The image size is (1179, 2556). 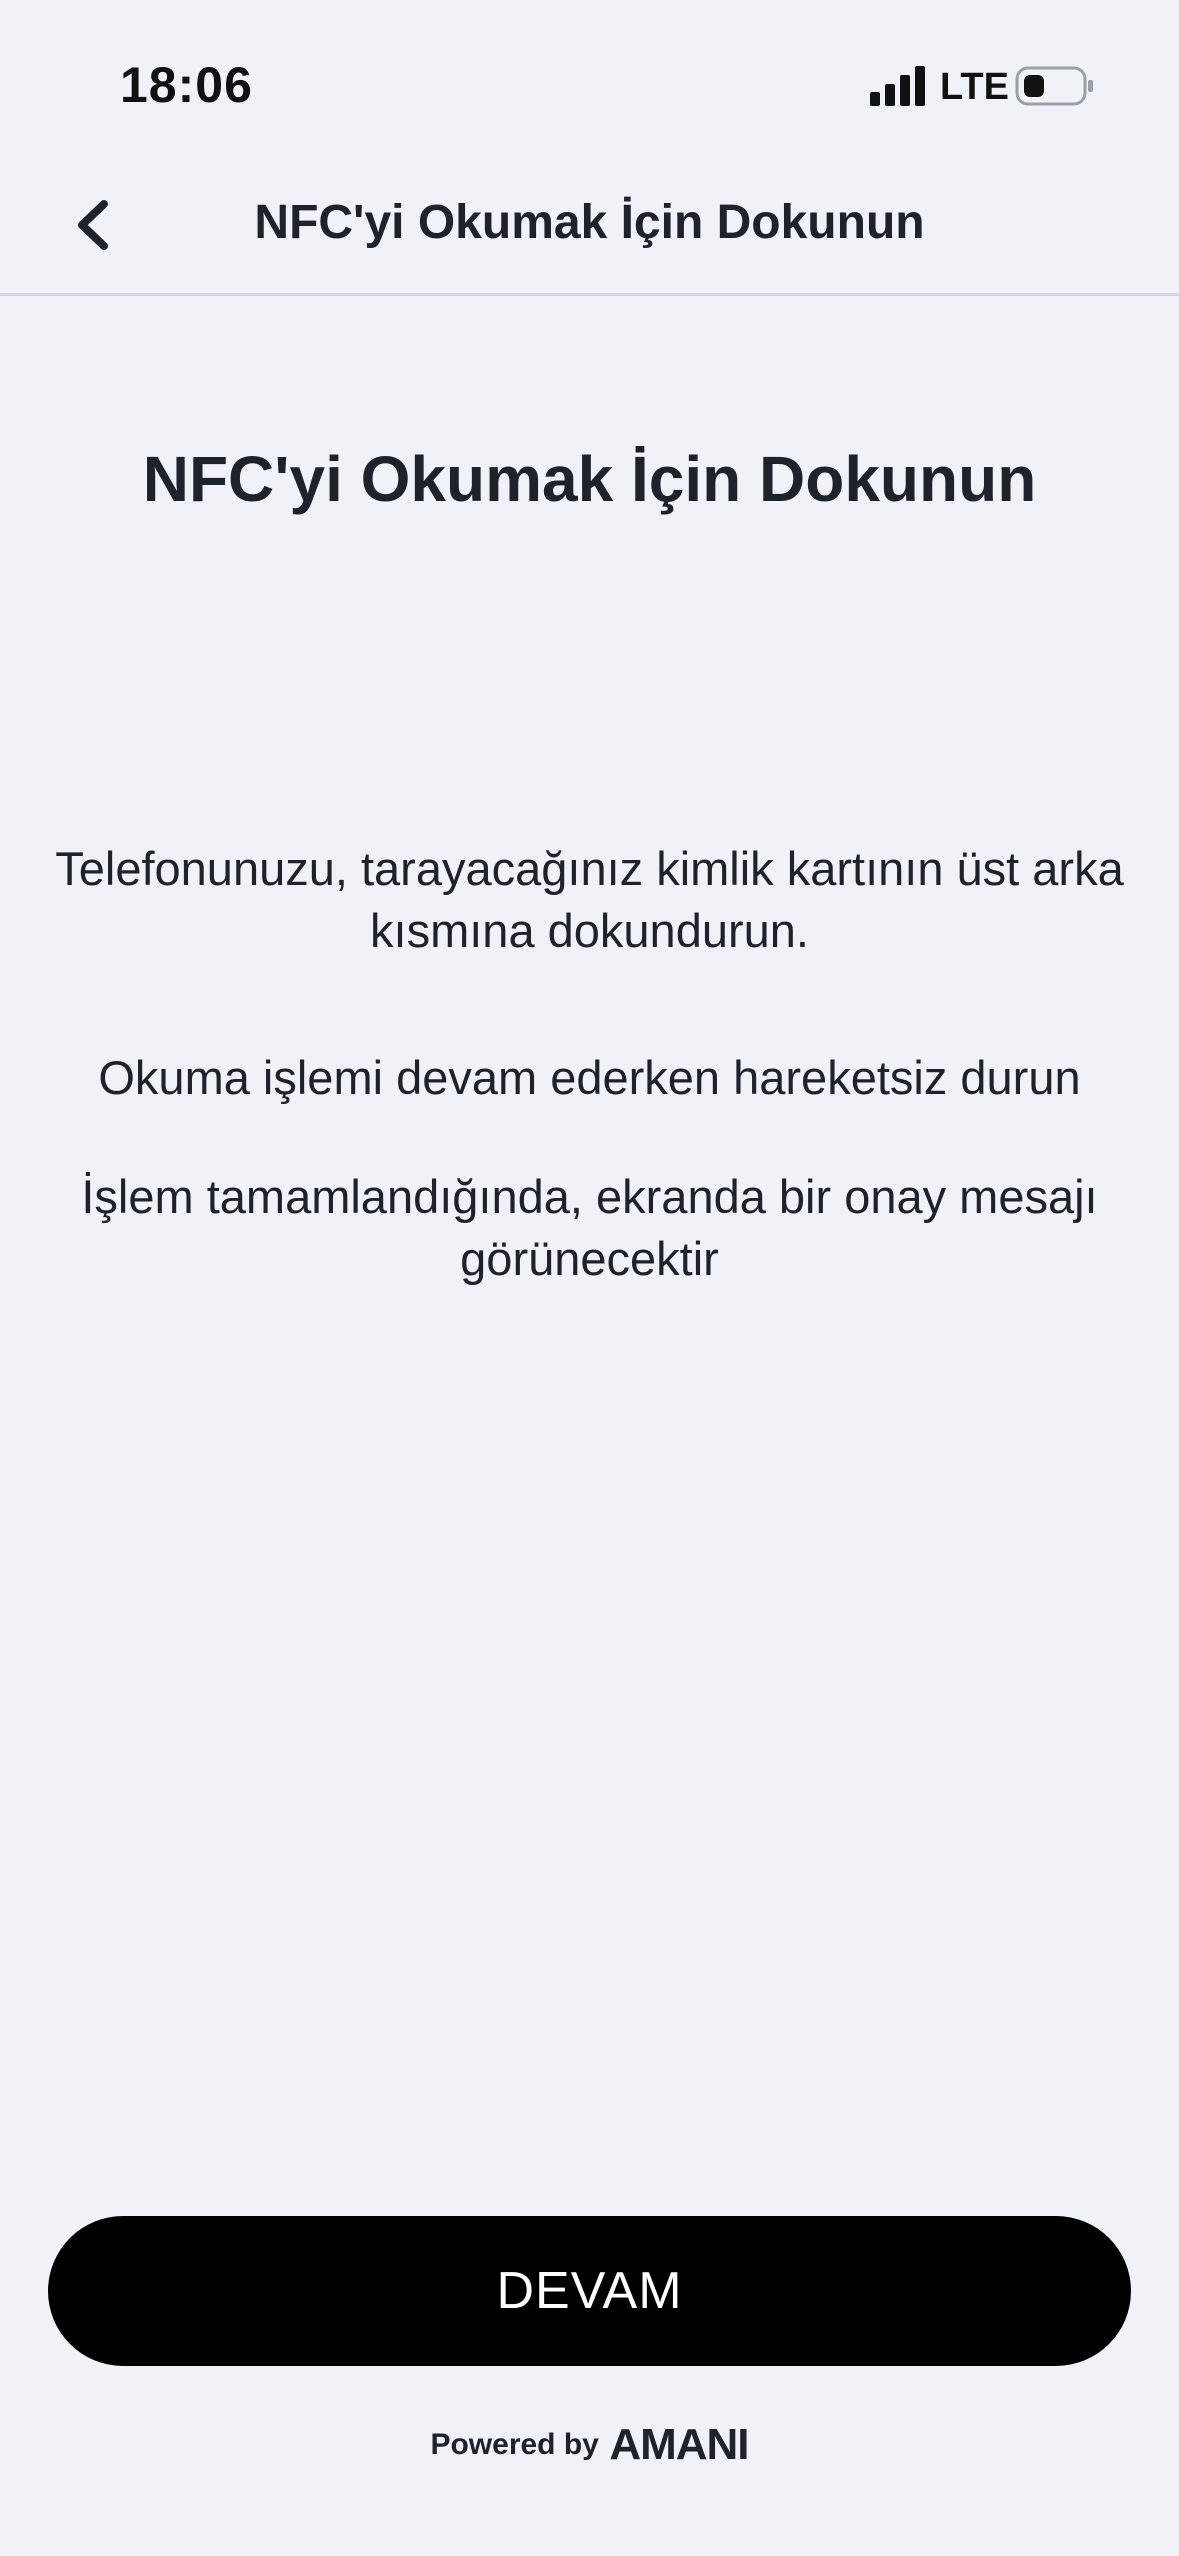 I want to click on powered-by-label: Powered by, so click(x=514, y=2444).